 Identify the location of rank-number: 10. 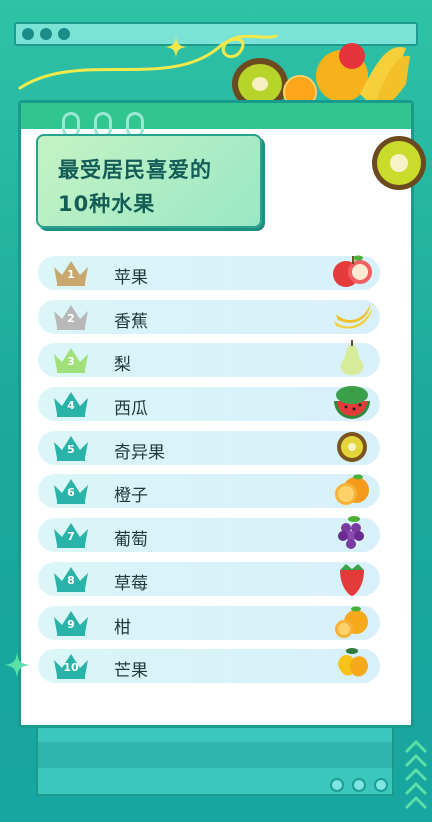
(71, 668).